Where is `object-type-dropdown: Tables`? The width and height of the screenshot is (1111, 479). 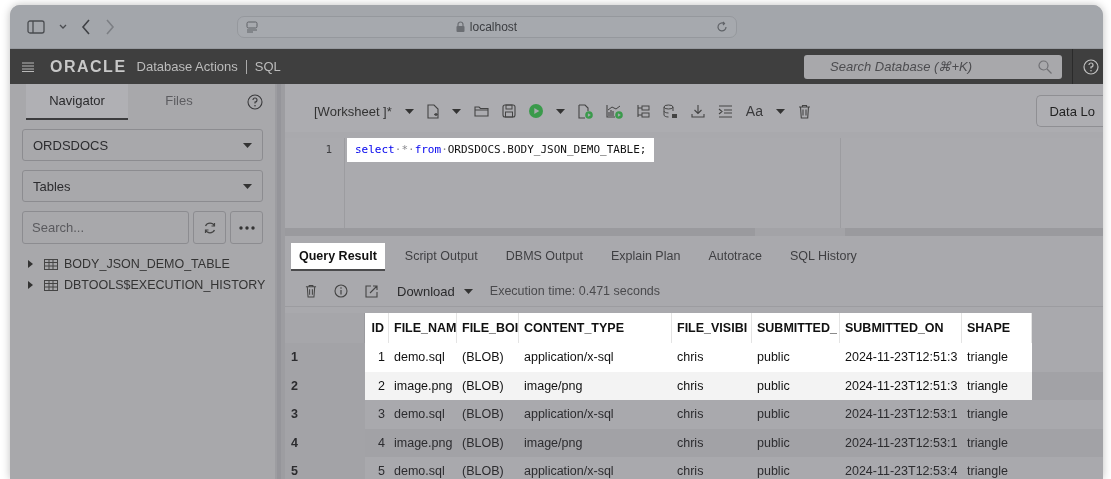 object-type-dropdown: Tables is located at coordinates (142, 186).